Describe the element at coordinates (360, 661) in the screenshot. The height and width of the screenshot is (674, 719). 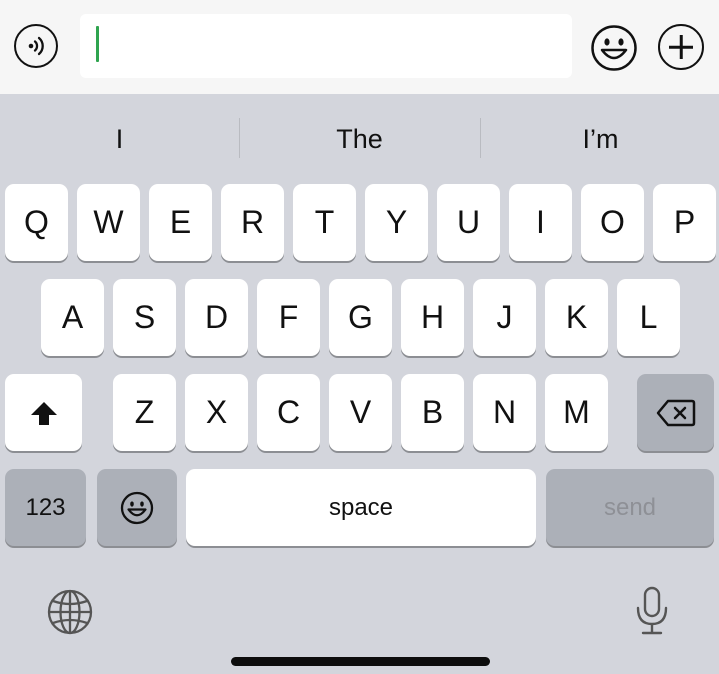
I see `home-indicator` at that location.